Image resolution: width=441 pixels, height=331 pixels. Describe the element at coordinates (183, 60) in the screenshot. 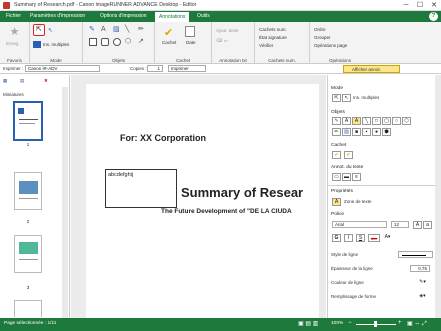

I see `cachet-label: Cachet` at that location.